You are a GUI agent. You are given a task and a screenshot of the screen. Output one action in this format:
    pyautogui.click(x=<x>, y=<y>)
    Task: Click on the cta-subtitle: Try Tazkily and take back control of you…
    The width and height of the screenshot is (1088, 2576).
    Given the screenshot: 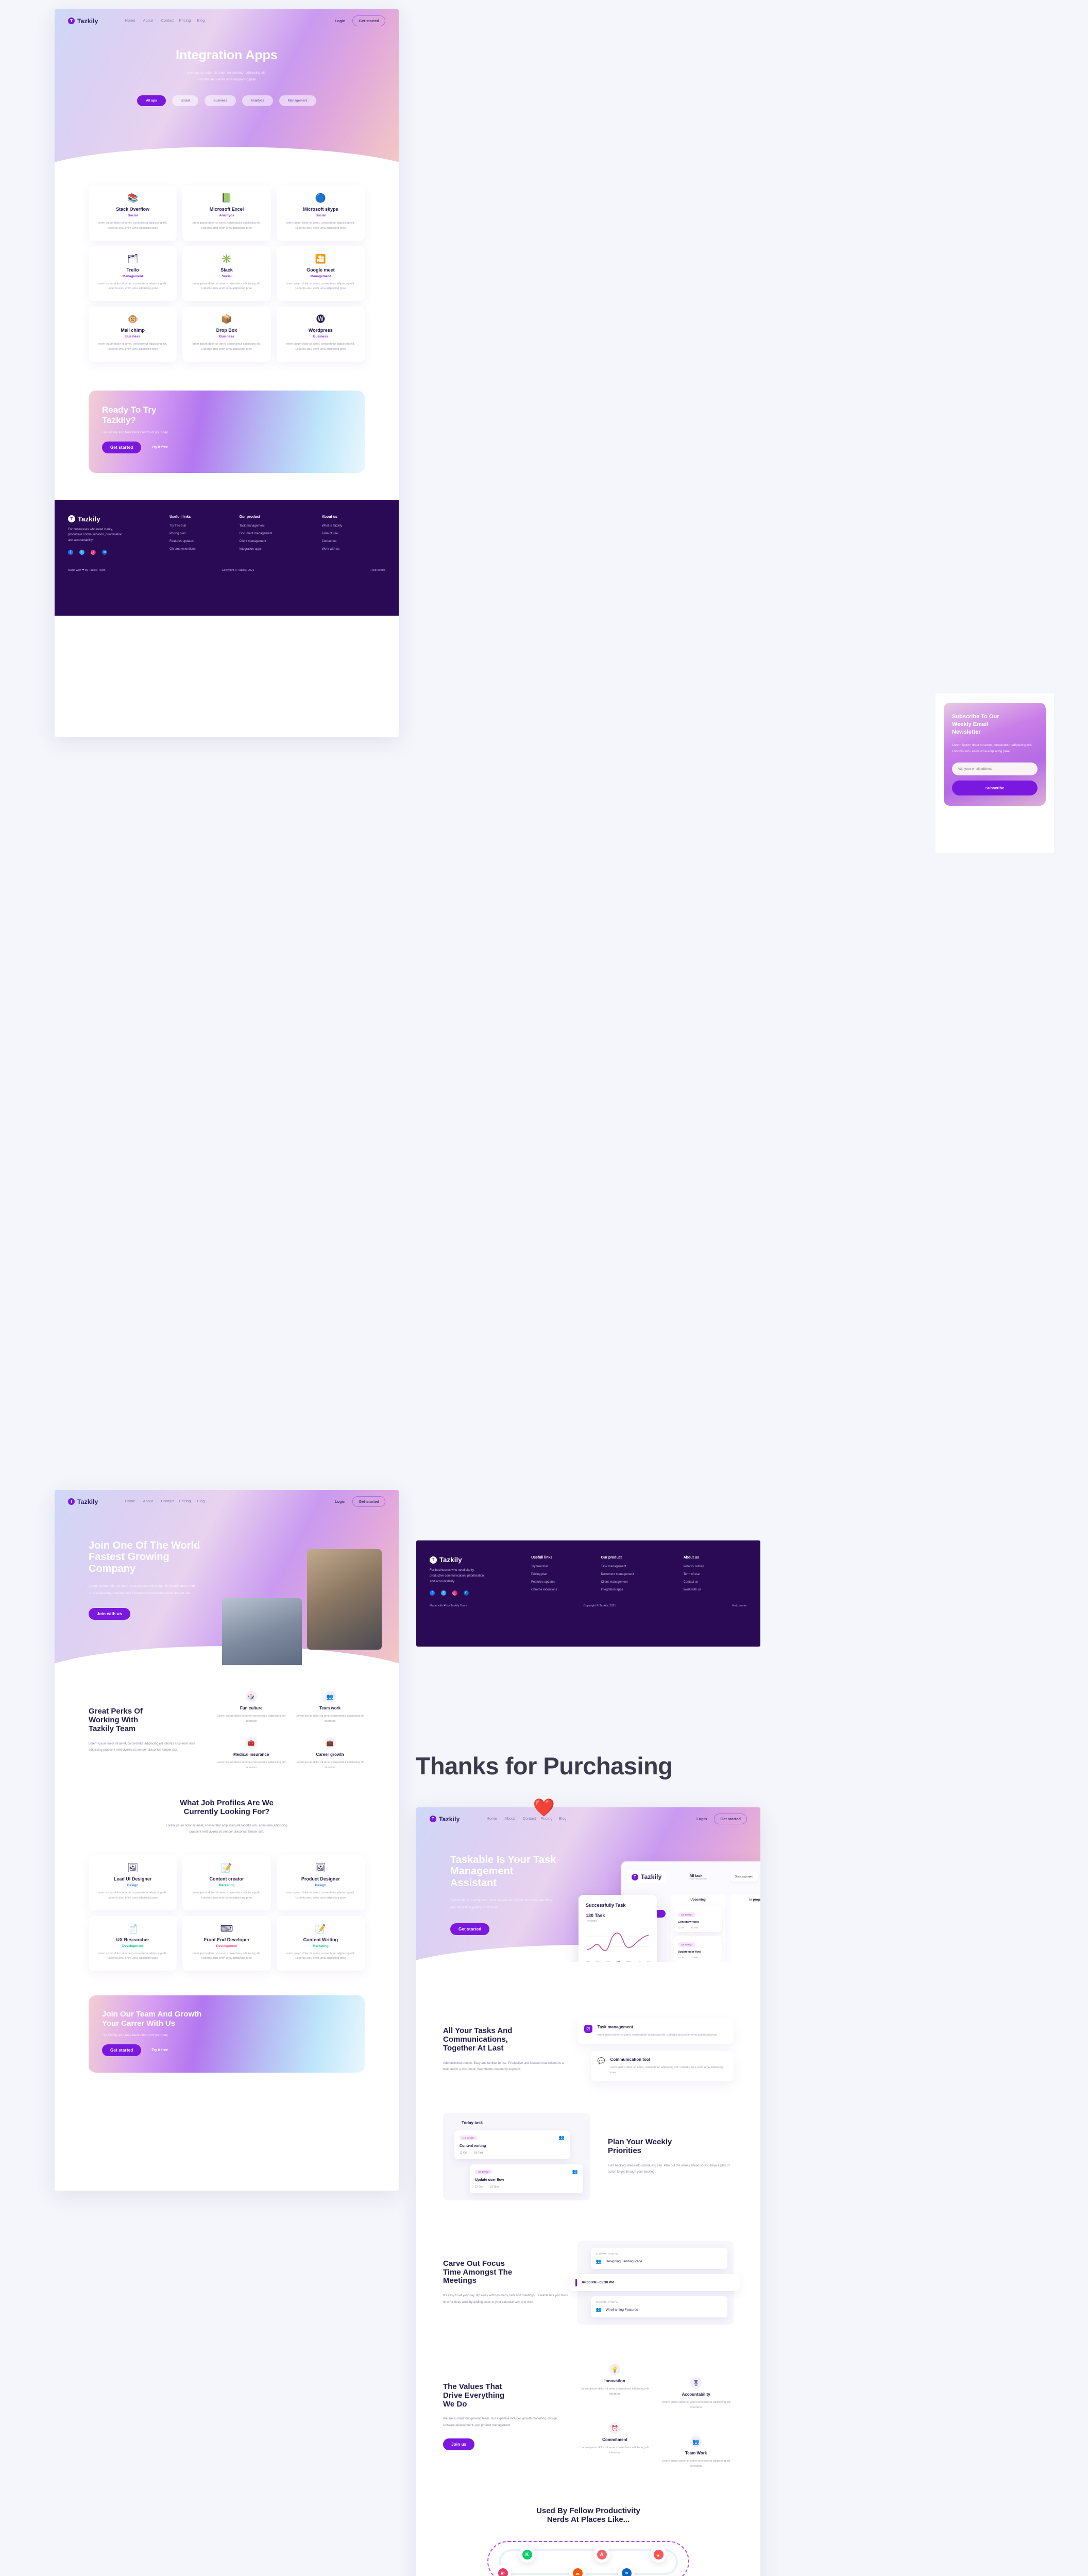 What is the action you would take?
    pyautogui.click(x=135, y=433)
    